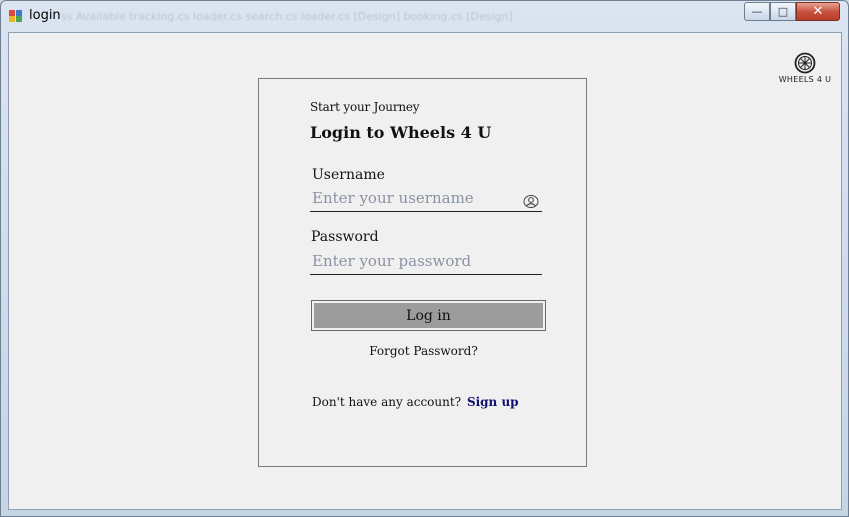 The width and height of the screenshot is (849, 517). What do you see at coordinates (818, 11) in the screenshot?
I see `close-button: ✕` at bounding box center [818, 11].